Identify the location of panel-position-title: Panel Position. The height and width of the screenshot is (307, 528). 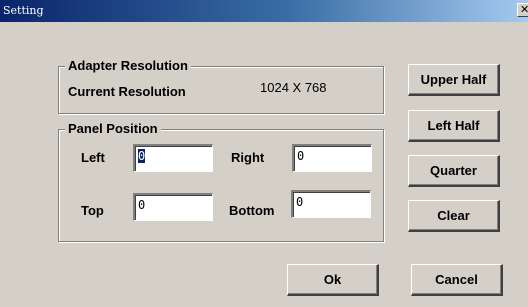
(113, 128).